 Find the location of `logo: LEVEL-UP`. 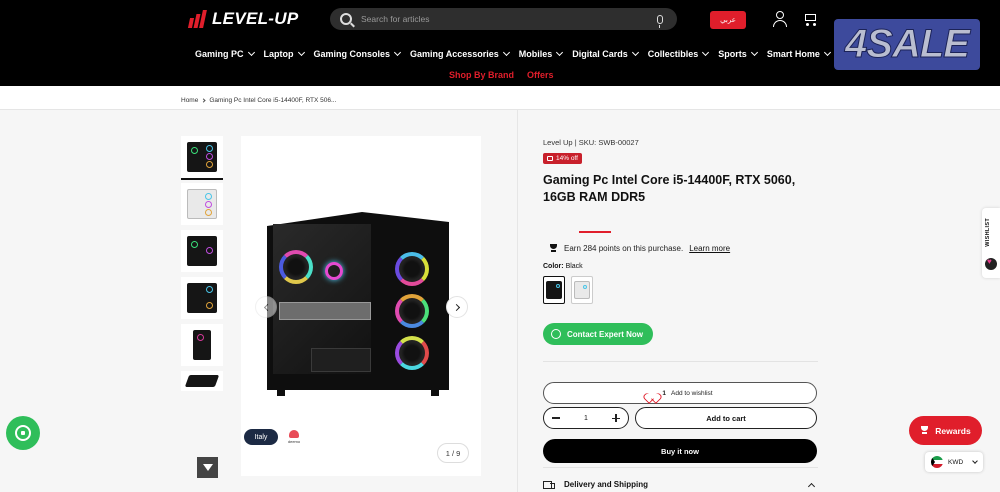

logo: LEVEL-UP is located at coordinates (243, 19).